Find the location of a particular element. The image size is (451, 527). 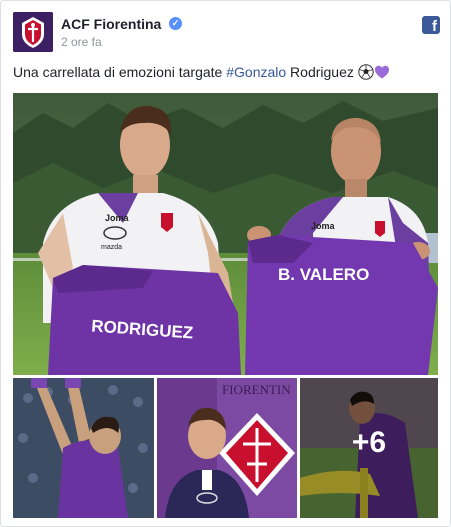

post-header: ACF Fiorentina ✓ 2 ore fa f is located at coordinates (226, 34).